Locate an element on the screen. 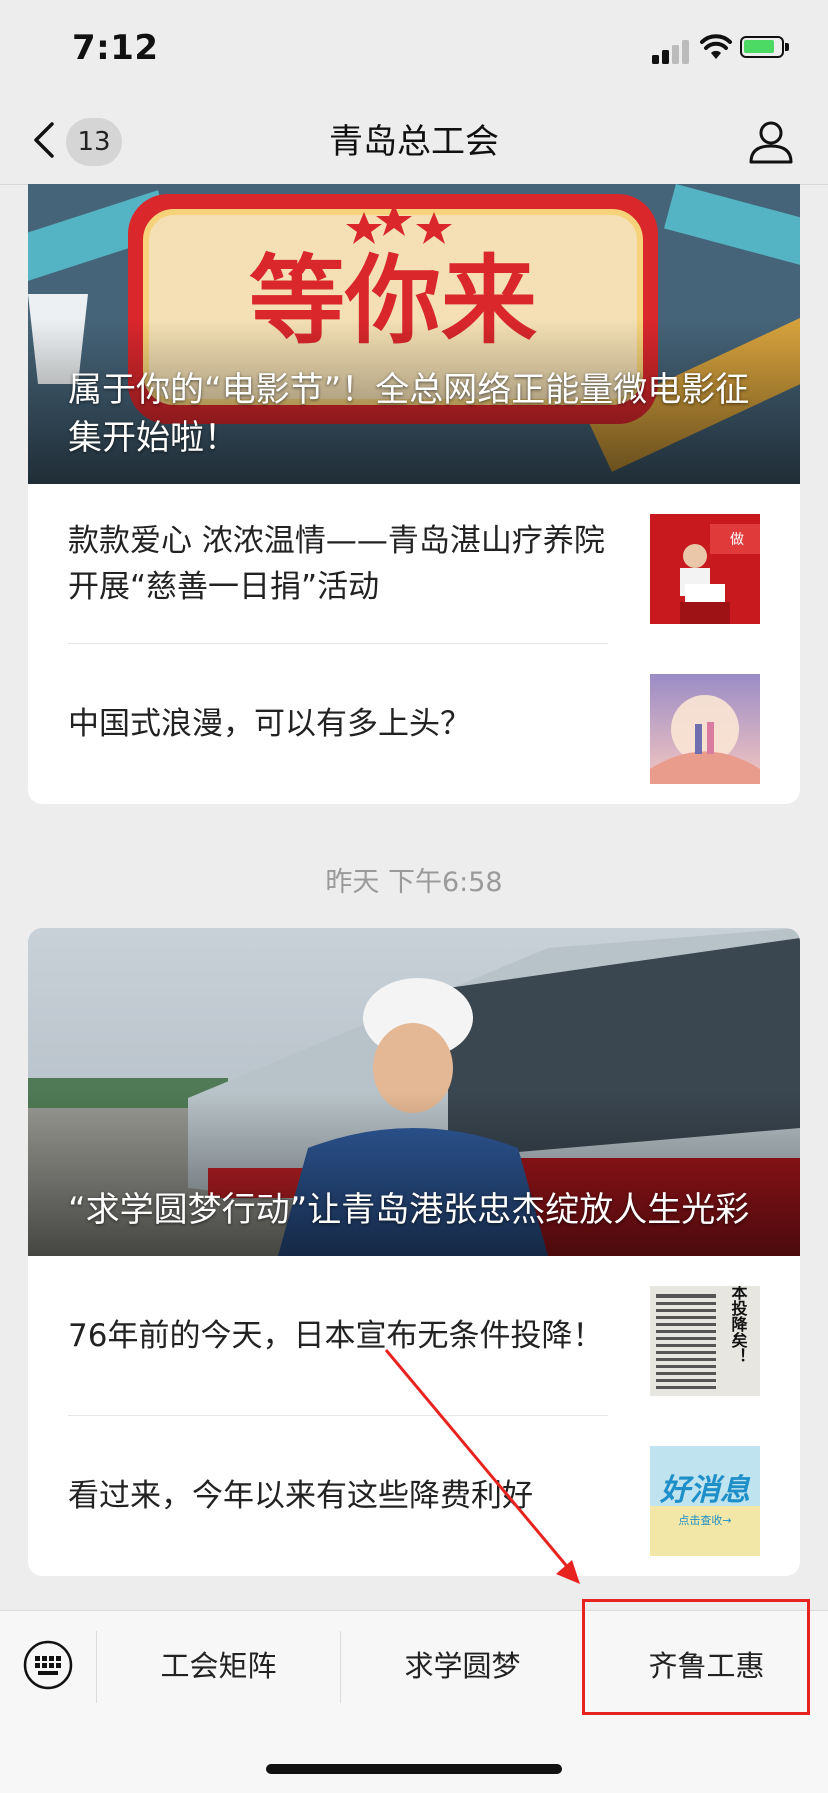 Image resolution: width=828 pixels, height=1793 pixels. message-timestamp: 昨天 下午6:58 is located at coordinates (414, 882).